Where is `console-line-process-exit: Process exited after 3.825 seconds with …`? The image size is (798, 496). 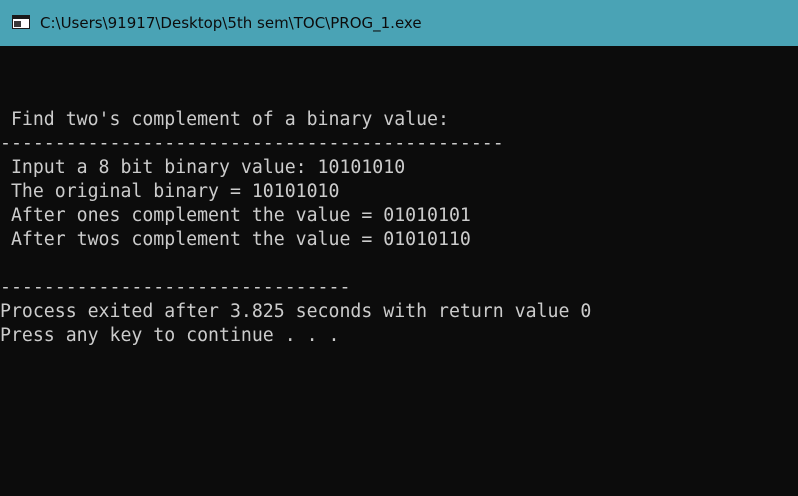 console-line-process-exit: Process exited after 3.825 seconds with … is located at coordinates (296, 311).